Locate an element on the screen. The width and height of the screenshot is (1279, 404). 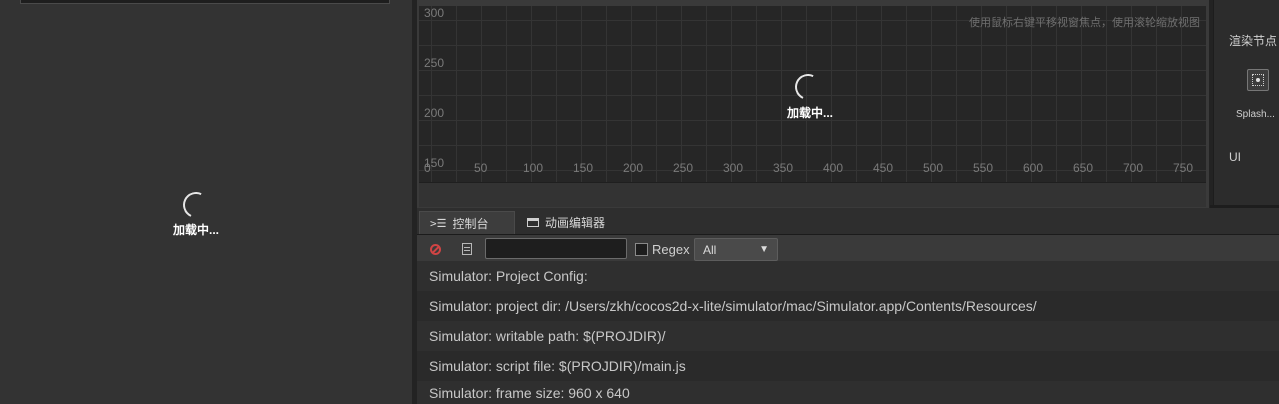
x-axis-label: 100 is located at coordinates (533, 168).